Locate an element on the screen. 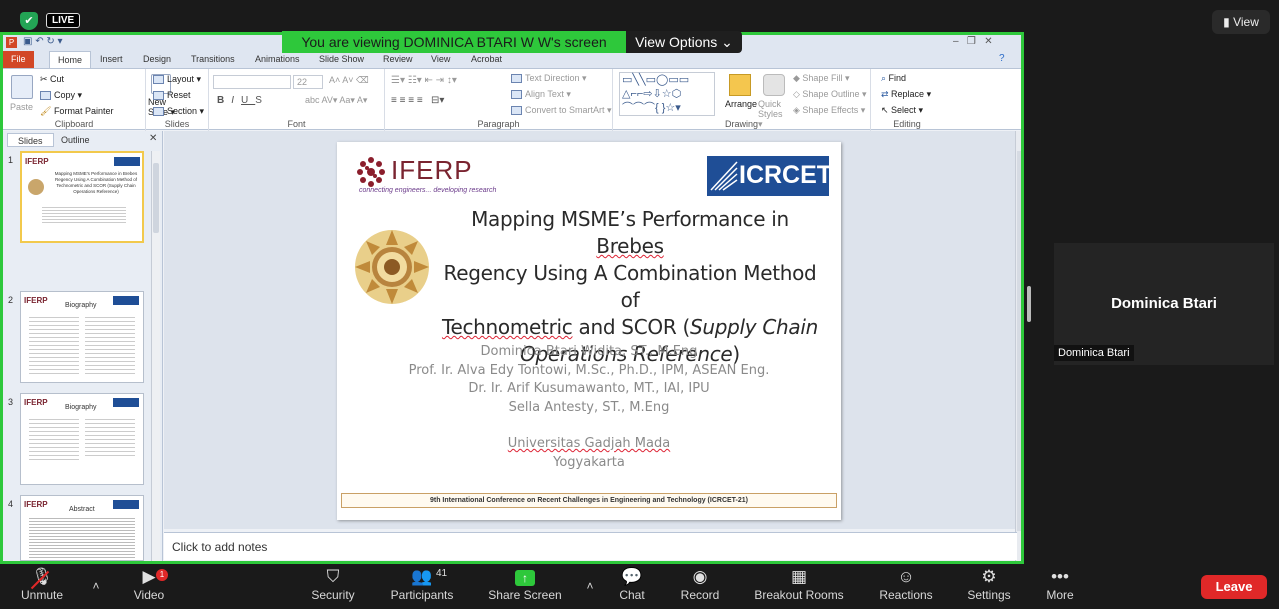 The image size is (1279, 609). tab-view: View is located at coordinates (440, 59).